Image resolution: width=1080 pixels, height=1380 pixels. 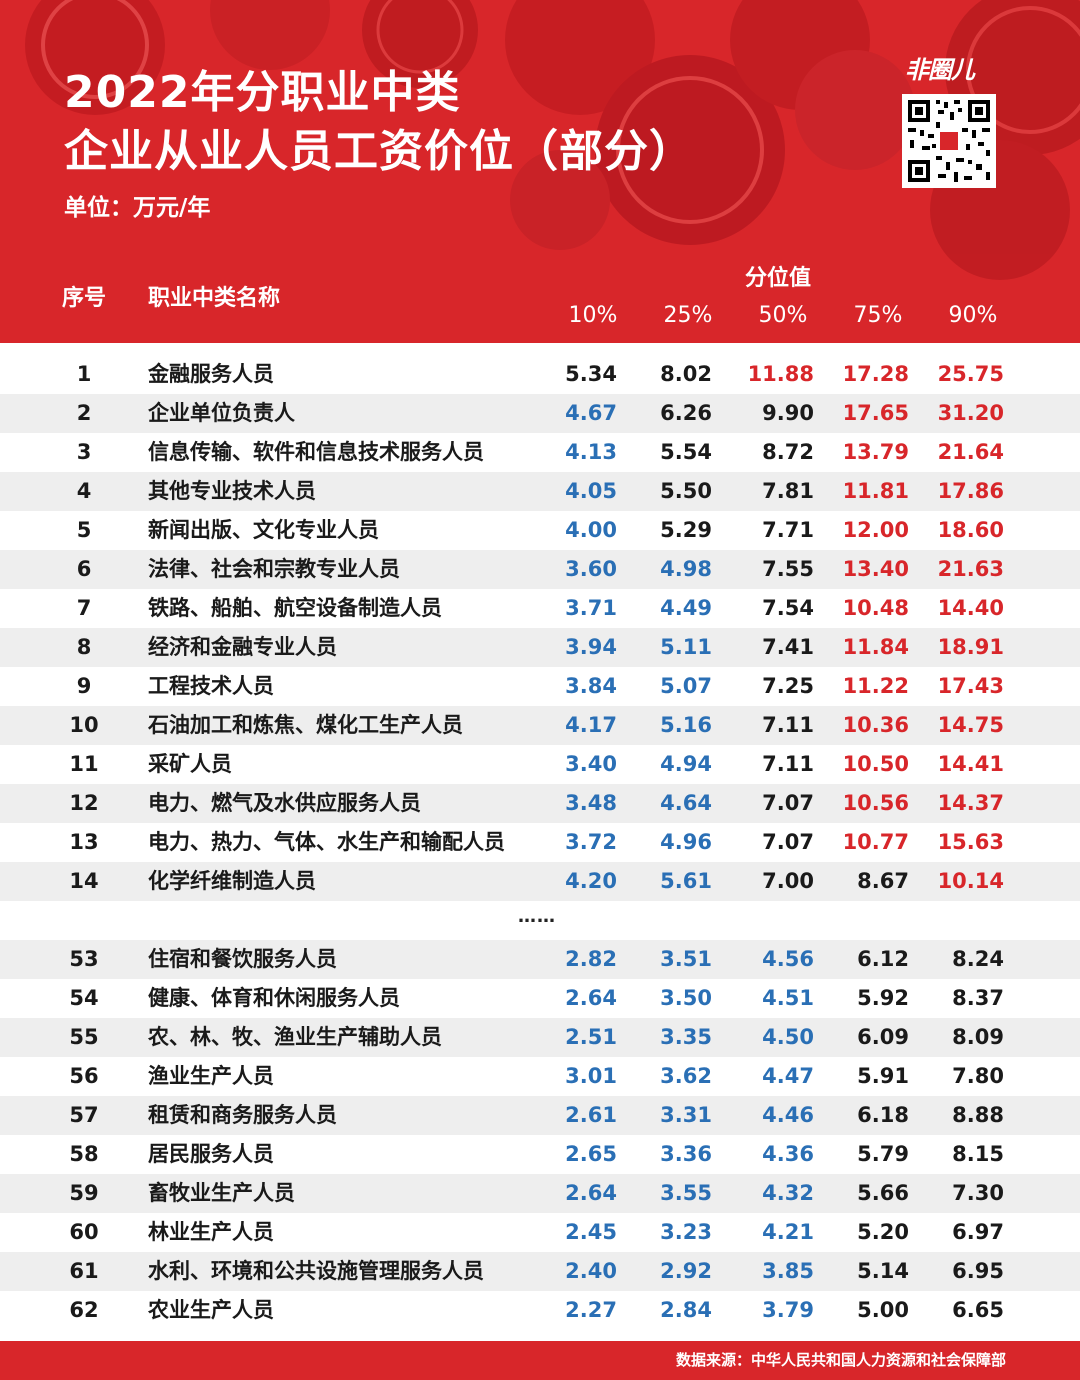 What do you see at coordinates (686, 1271) in the screenshot?
I see `value-p25: 2.92` at bounding box center [686, 1271].